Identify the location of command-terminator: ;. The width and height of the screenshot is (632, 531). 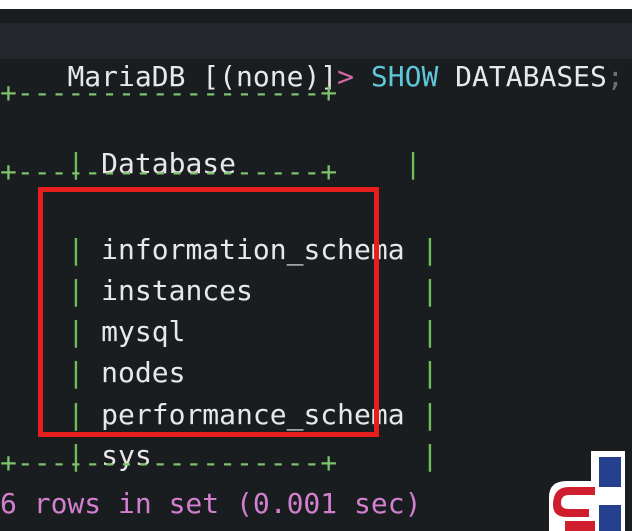
(615, 76).